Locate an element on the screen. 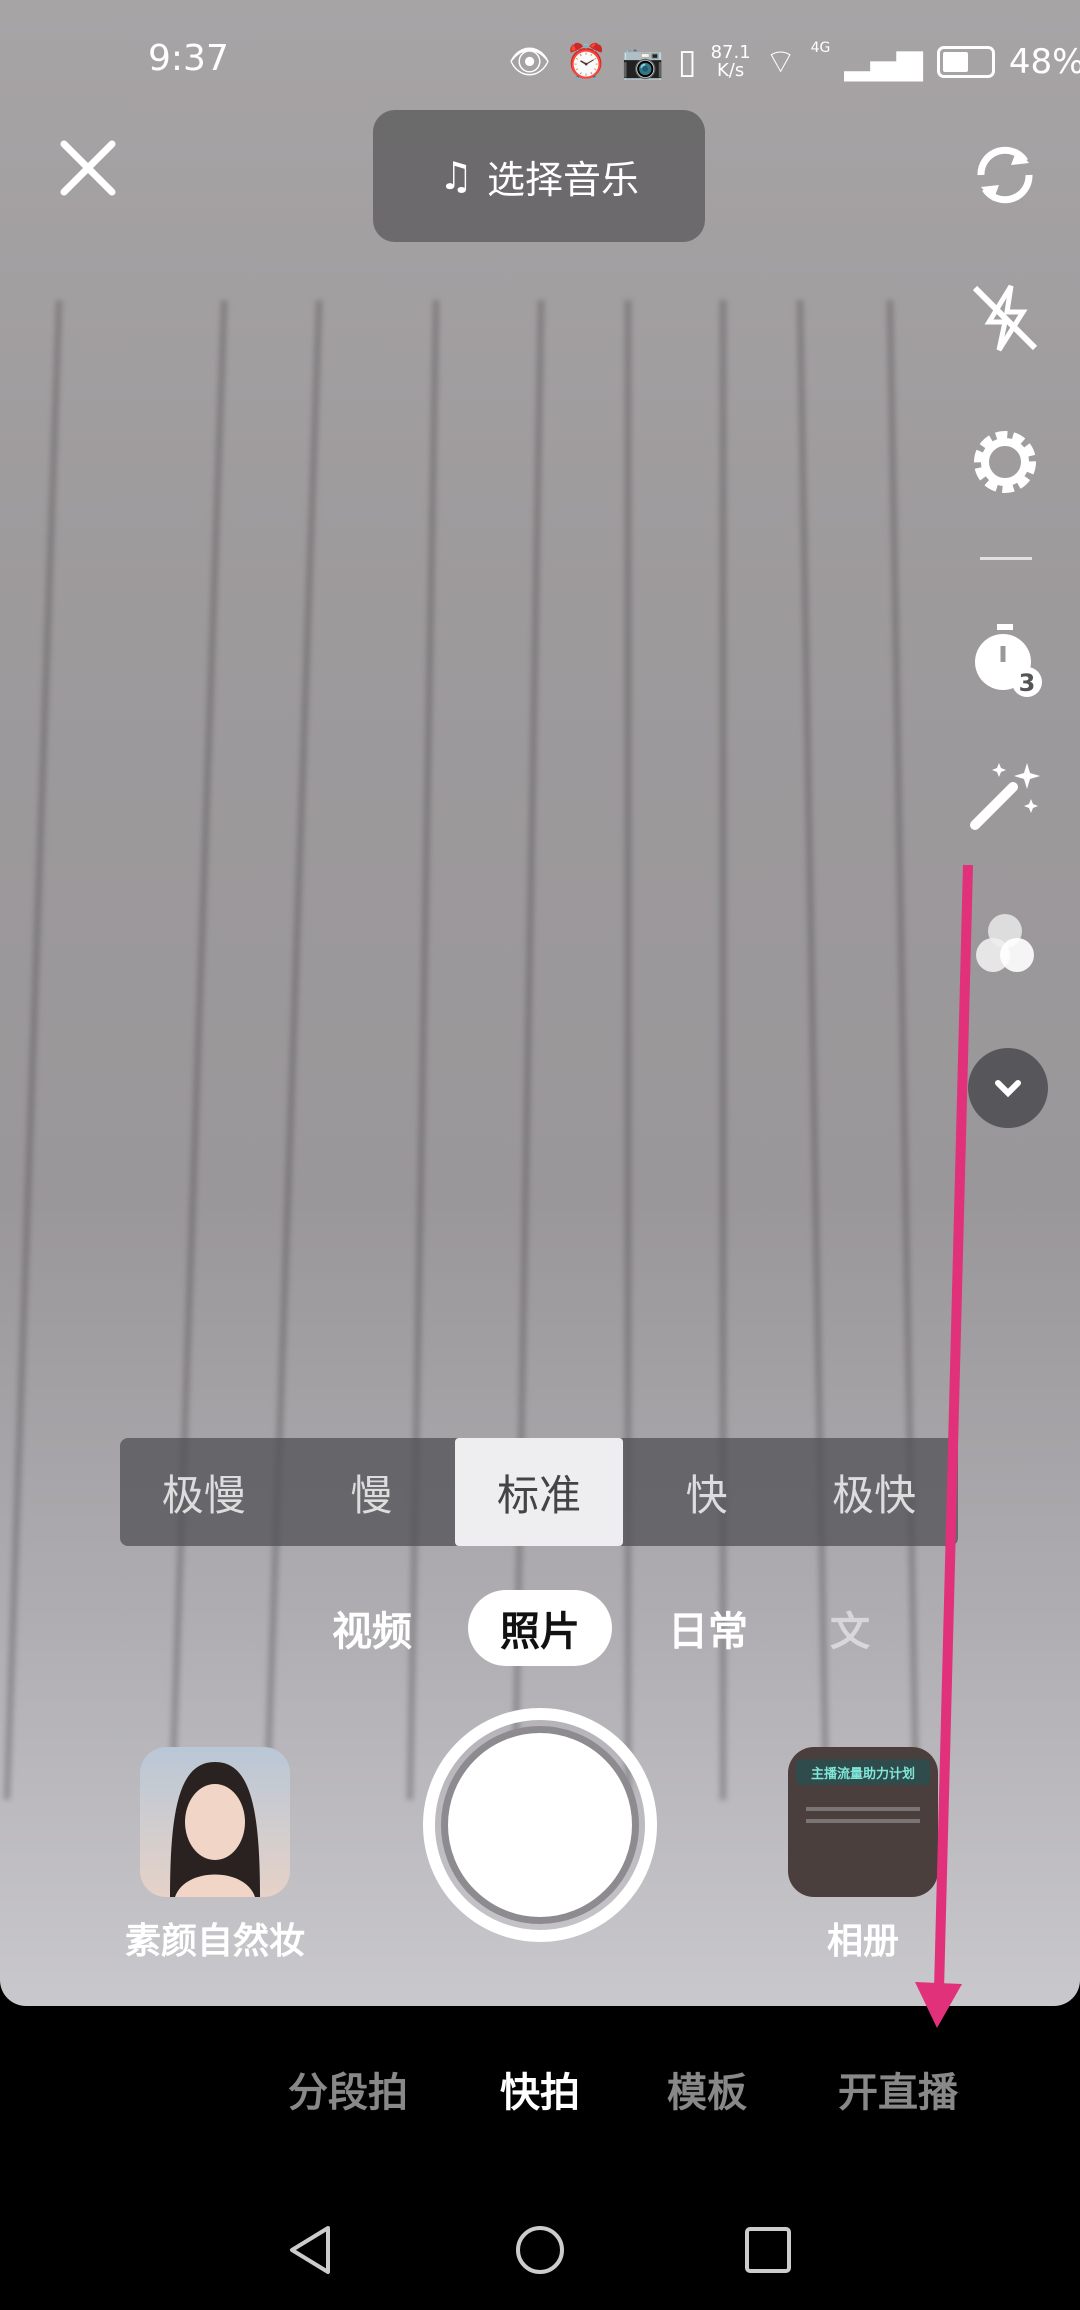  signal-icon: ▂▄▆ is located at coordinates (883, 61).